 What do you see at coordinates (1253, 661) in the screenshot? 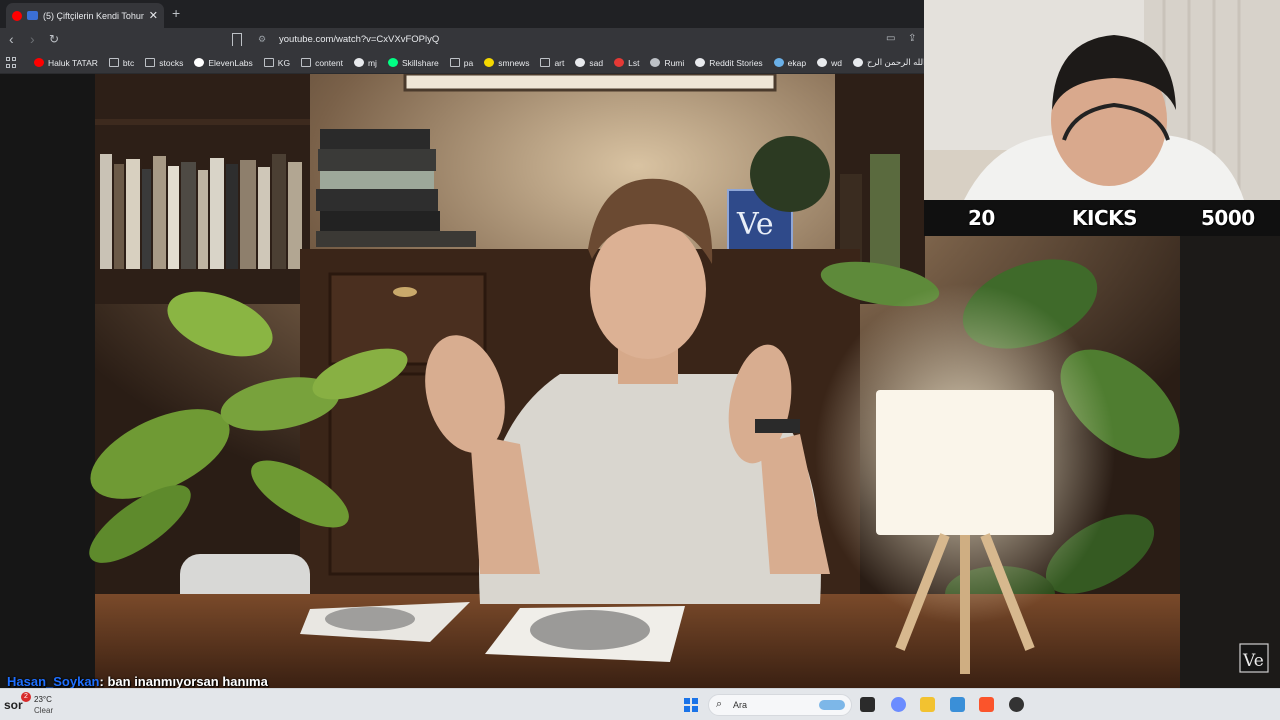
I see `svg-text: Ve` at bounding box center [1253, 661].